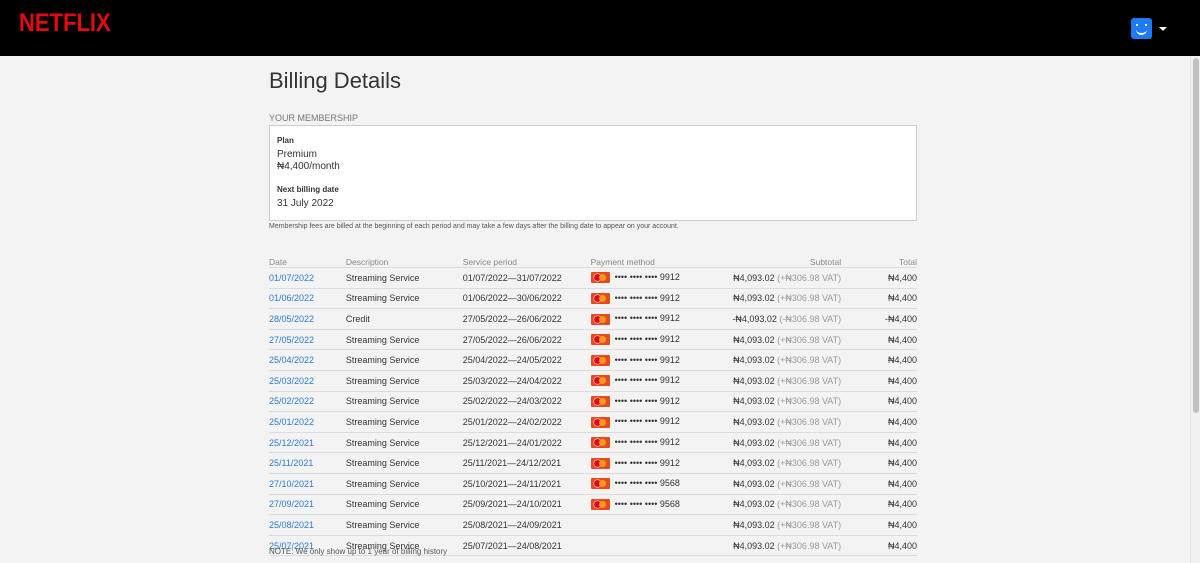 This screenshot has height=563, width=1200. Describe the element at coordinates (291, 422) in the screenshot. I see `billing-date-link: 25/01/2022` at that location.